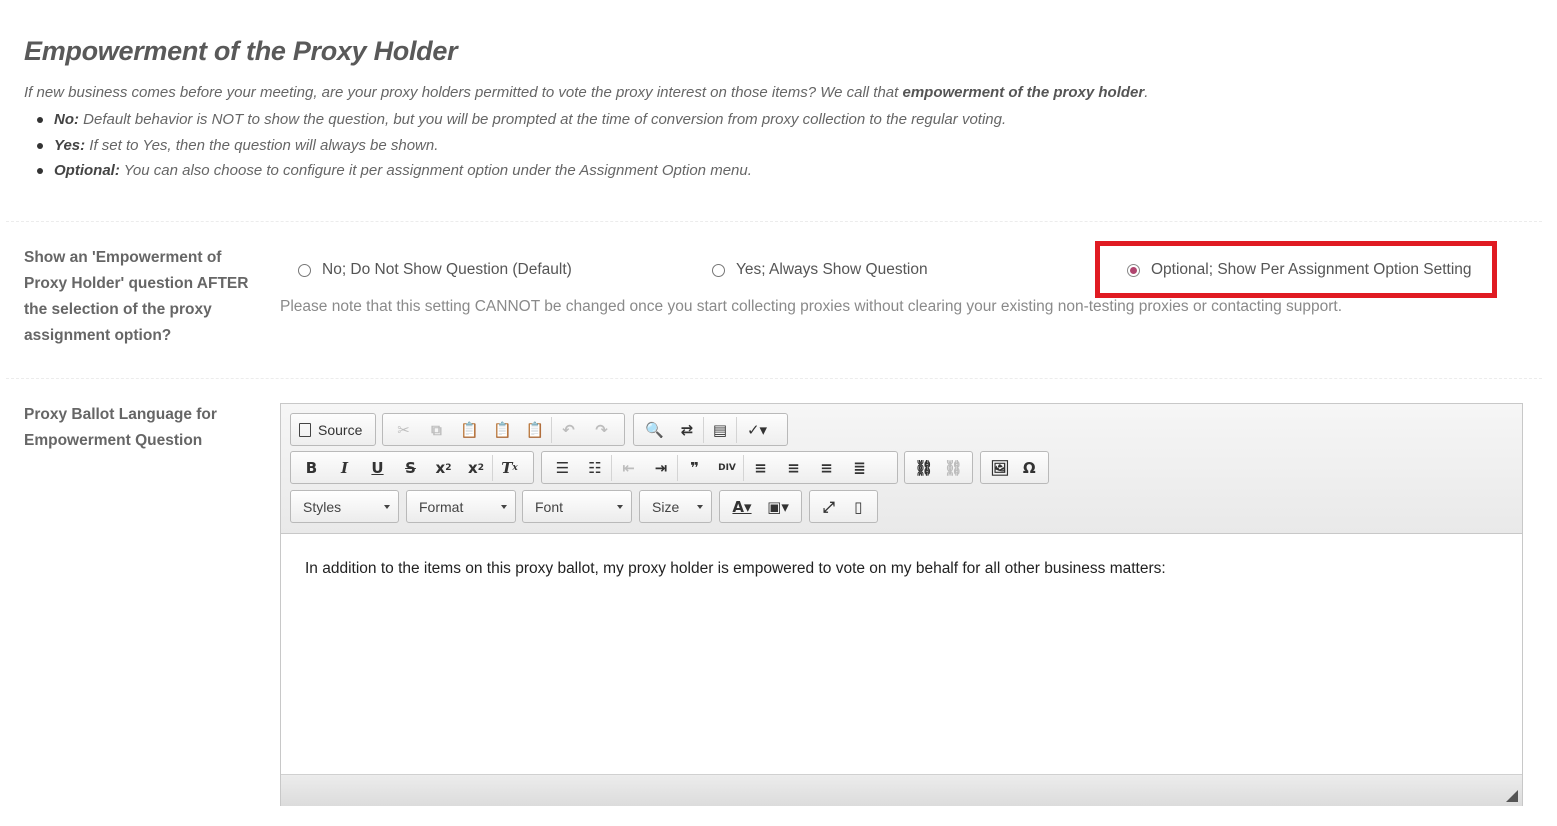 Image resolution: width=1557 pixels, height=826 pixels. I want to click on superscript-icon: x2, so click(476, 467).